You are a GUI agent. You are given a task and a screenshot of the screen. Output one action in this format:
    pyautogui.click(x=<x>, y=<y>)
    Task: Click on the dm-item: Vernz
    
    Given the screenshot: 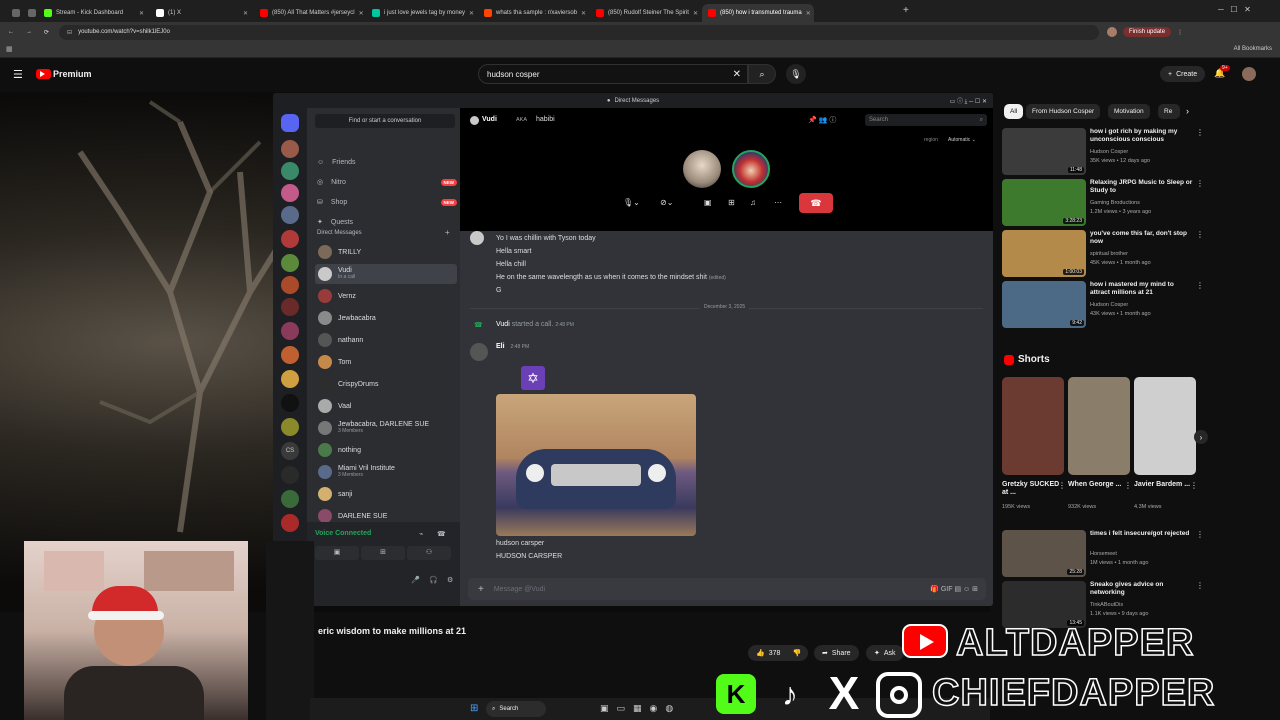 What is the action you would take?
    pyautogui.click(x=386, y=296)
    